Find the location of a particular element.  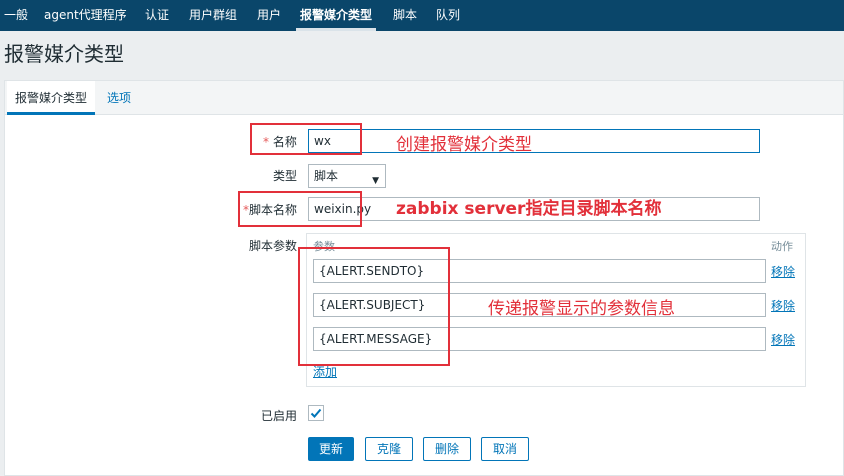

script-params-label: 脚本参数 is located at coordinates (273, 246).